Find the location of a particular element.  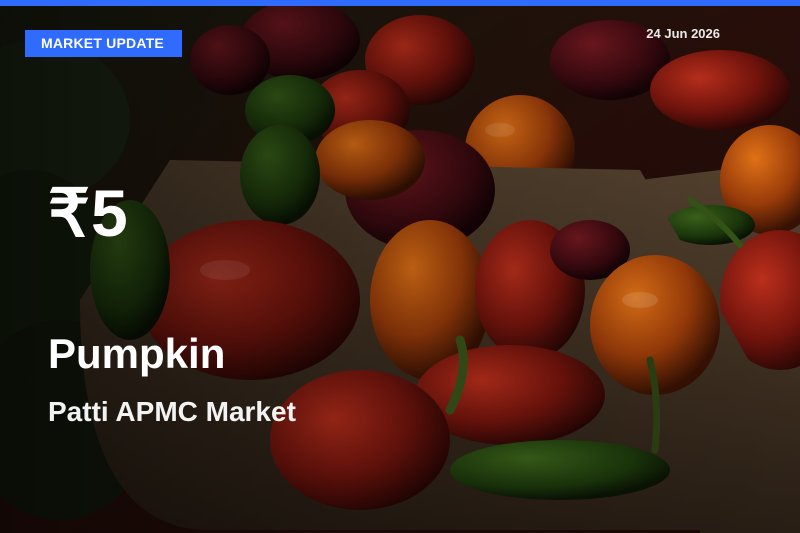

market-name: Patti APMC Market is located at coordinates (172, 411).